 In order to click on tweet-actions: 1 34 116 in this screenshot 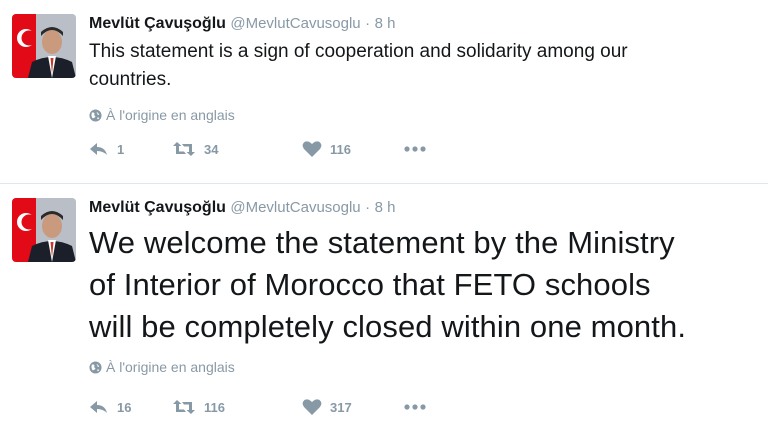, I will do `click(422, 149)`.